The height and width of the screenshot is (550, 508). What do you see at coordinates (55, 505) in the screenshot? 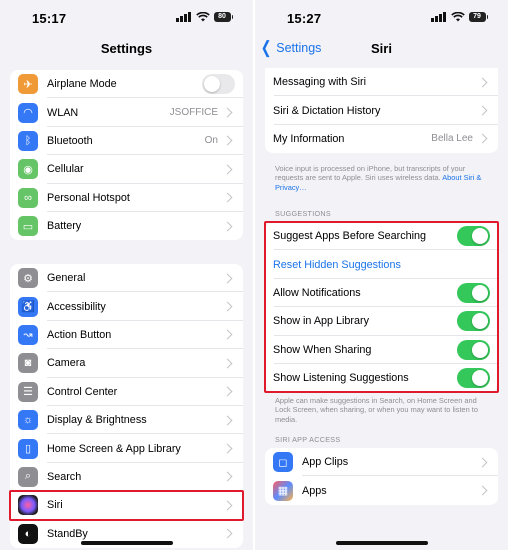
I see `row-label: Siri` at bounding box center [55, 505].